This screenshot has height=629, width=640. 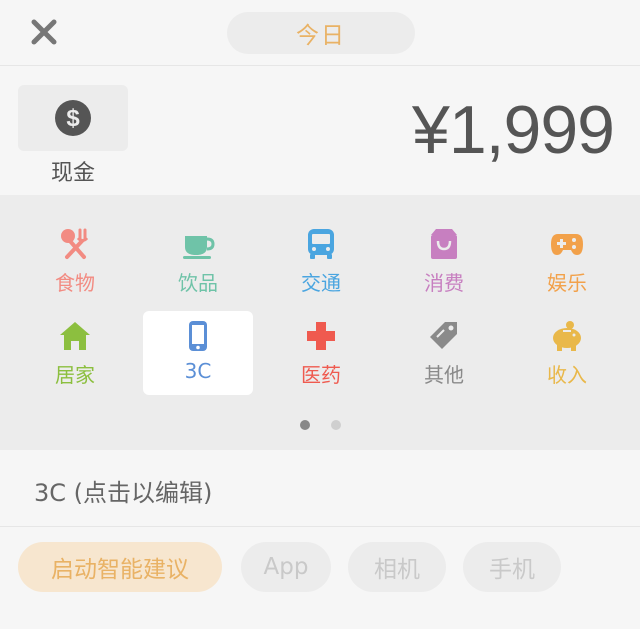 I want to click on top-bar: 今日, so click(x=320, y=33).